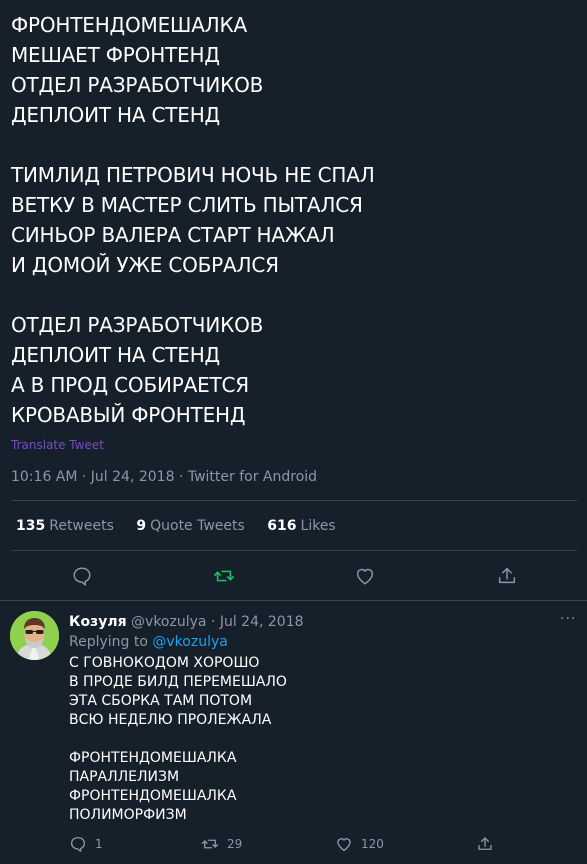 This screenshot has width=587, height=864. I want to click on tweet-line: ВЕТКУ В МАСТЕР СЛИТЬ ПЫТАЛСЯ, so click(187, 205).